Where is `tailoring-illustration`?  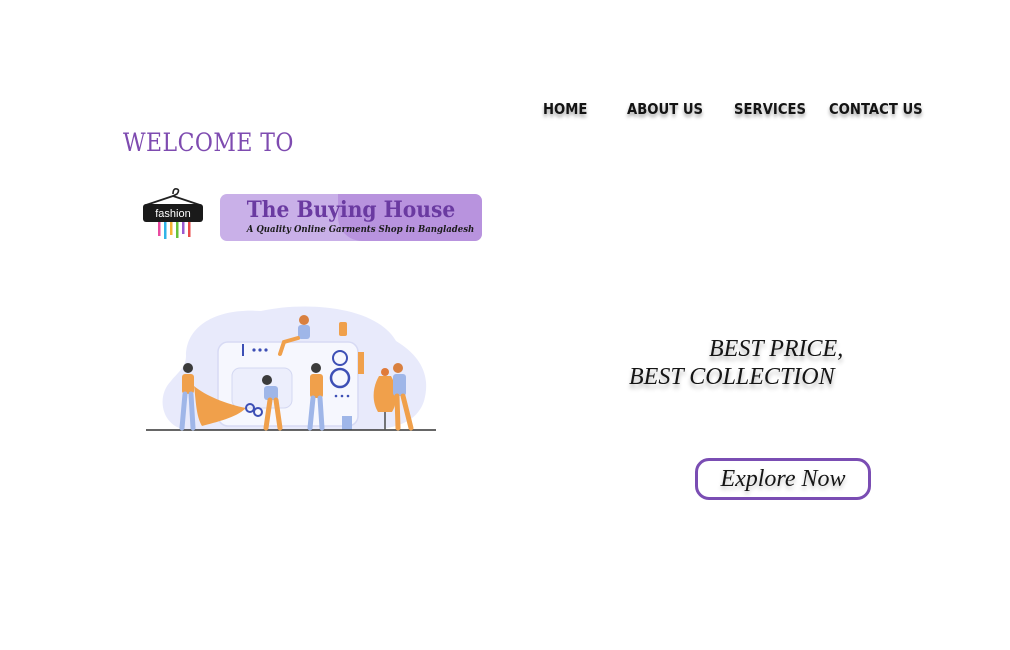
tailoring-illustration is located at coordinates (291, 368).